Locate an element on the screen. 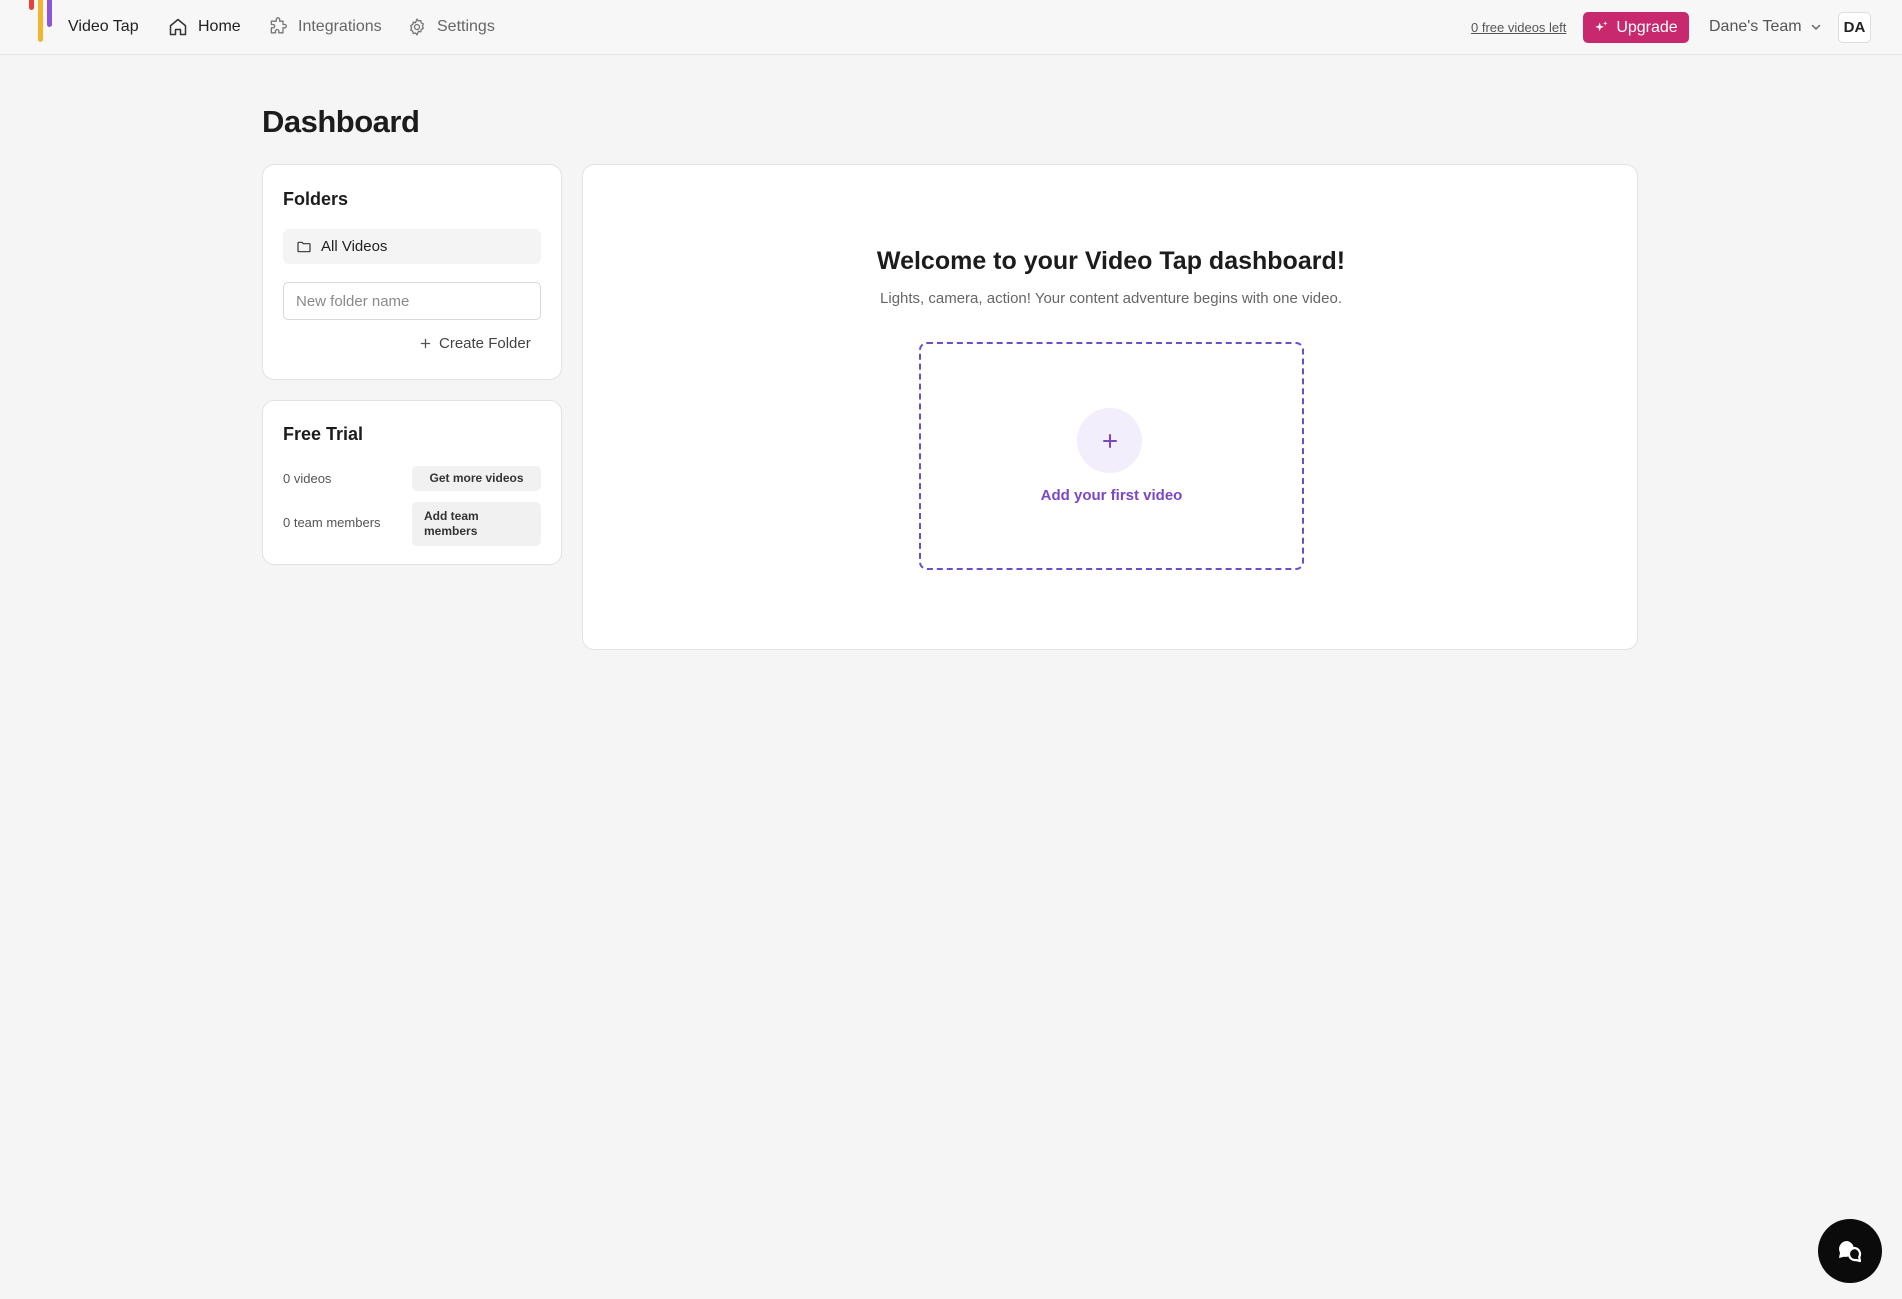 Image resolution: width=1902 pixels, height=1299 pixels. puzzle-icon is located at coordinates (278, 25).